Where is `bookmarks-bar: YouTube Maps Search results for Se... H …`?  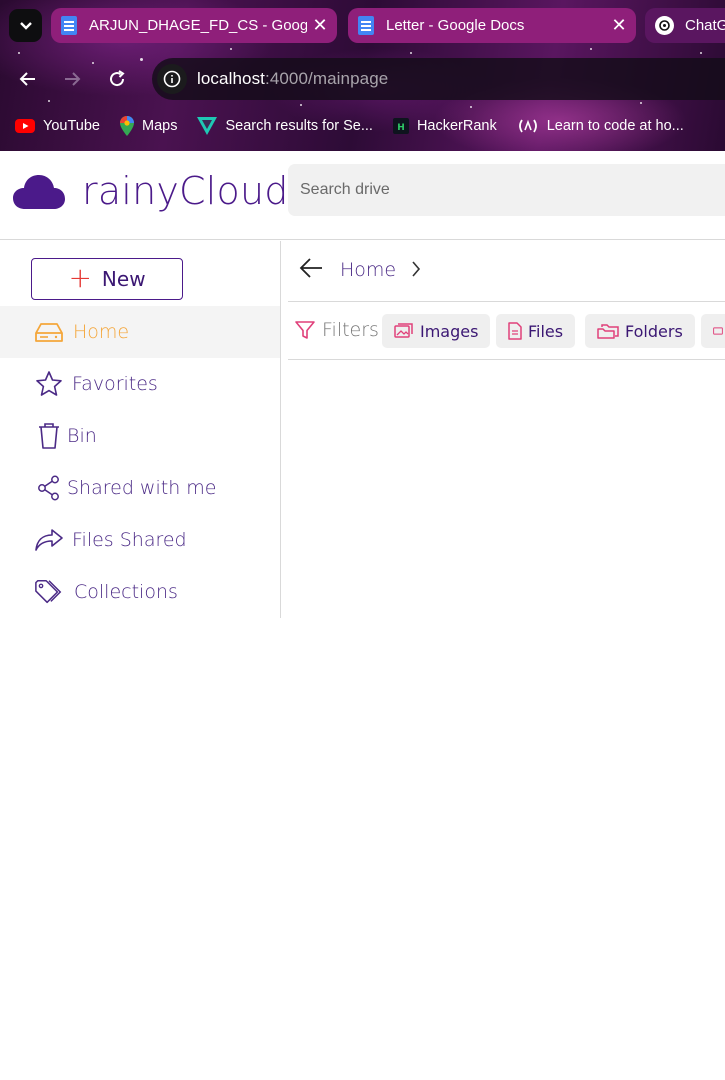
bookmarks-bar: YouTube Maps Search results for Se... H … is located at coordinates (352, 126).